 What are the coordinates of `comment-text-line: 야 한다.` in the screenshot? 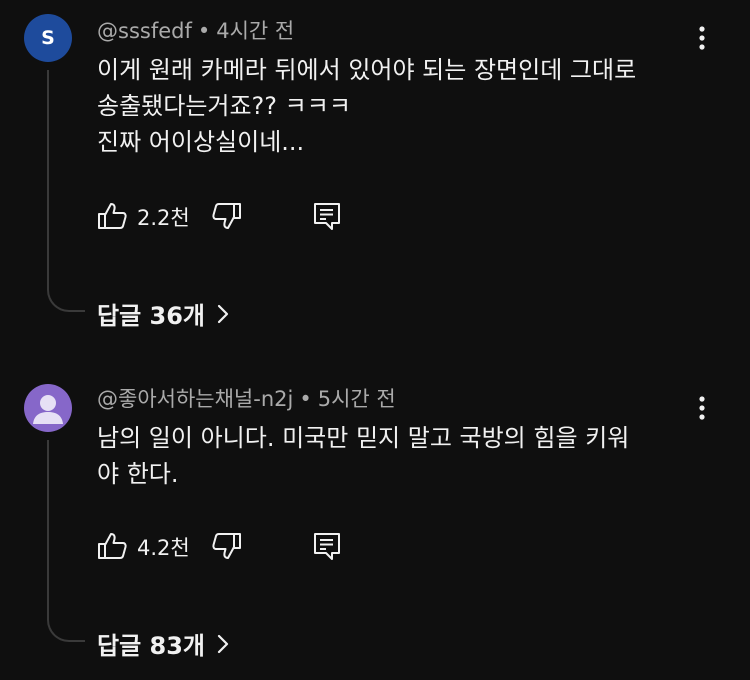 It's located at (138, 474).